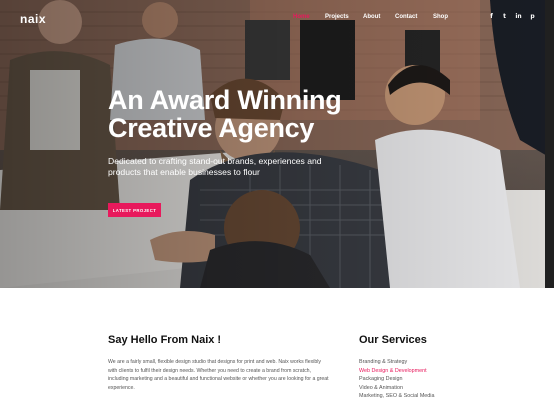 Image resolution: width=554 pixels, height=402 pixels. I want to click on nav-item-about: About, so click(371, 17).